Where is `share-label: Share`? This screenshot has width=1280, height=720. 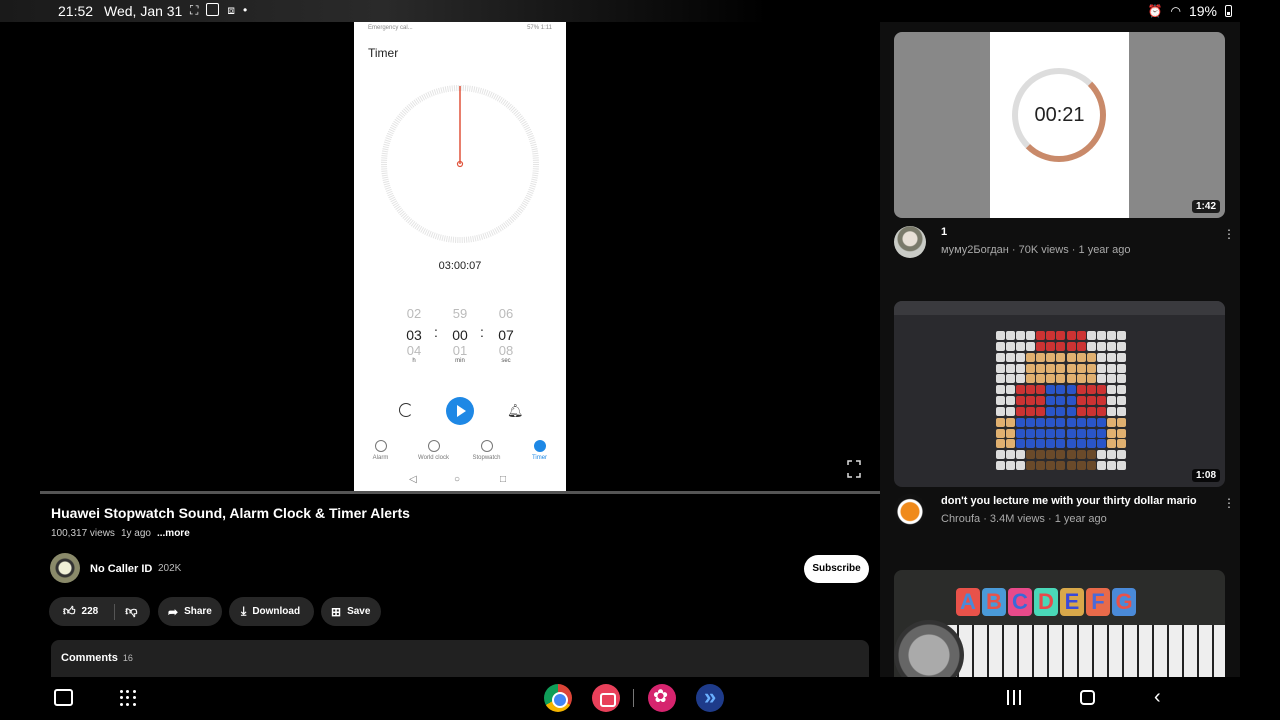 share-label: Share is located at coordinates (198, 611).